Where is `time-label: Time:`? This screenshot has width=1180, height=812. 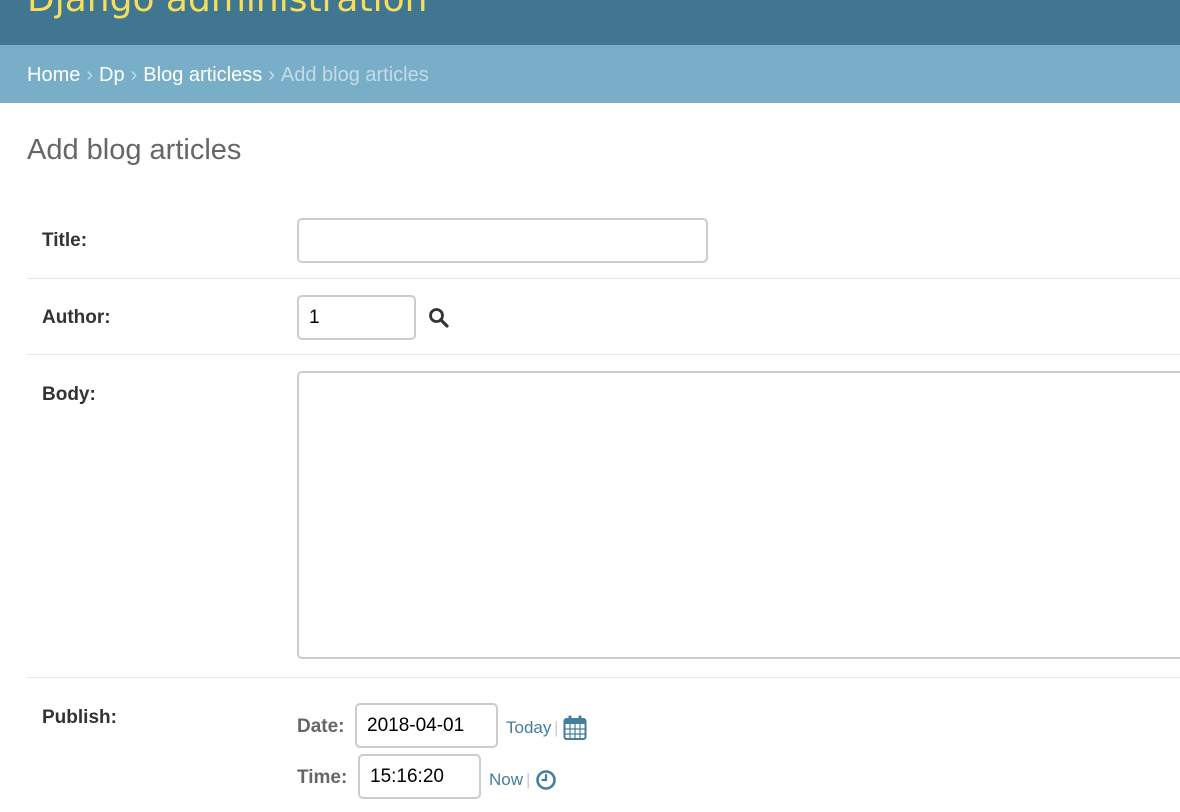
time-label: Time: is located at coordinates (322, 777).